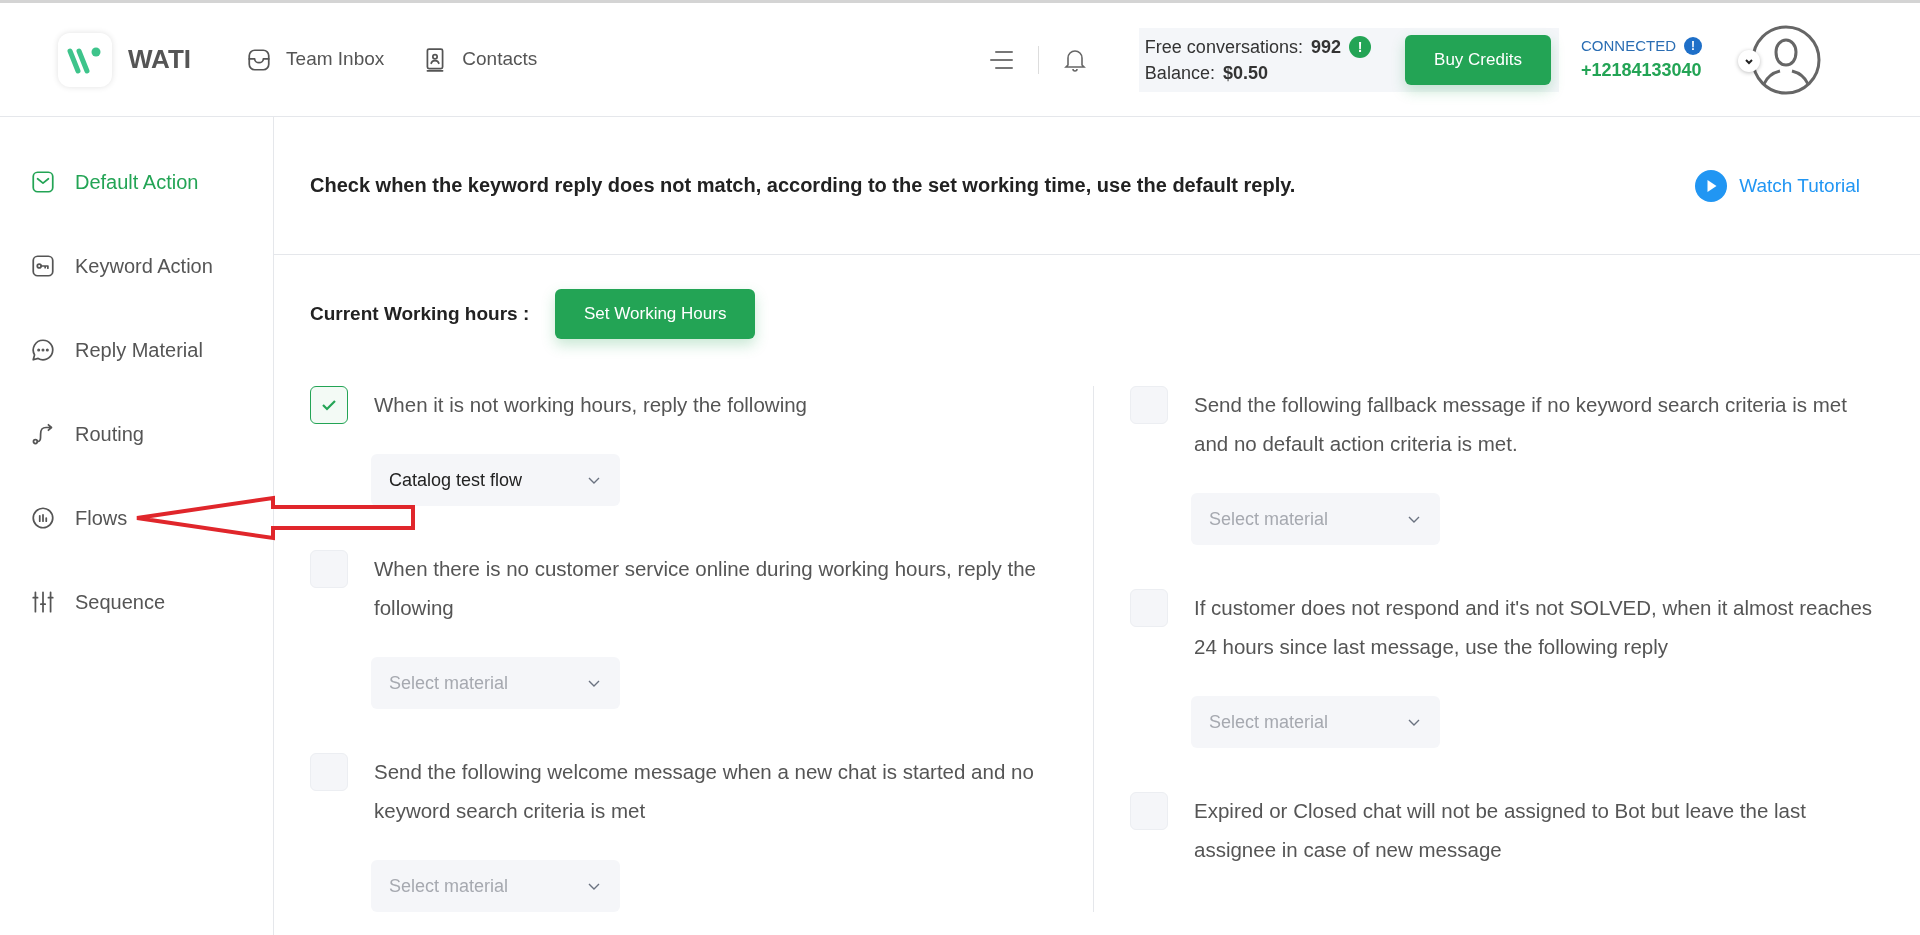 The height and width of the screenshot is (935, 1920). Describe the element at coordinates (1223, 47) in the screenshot. I see `free-conversations-label: Free conversations:` at that location.